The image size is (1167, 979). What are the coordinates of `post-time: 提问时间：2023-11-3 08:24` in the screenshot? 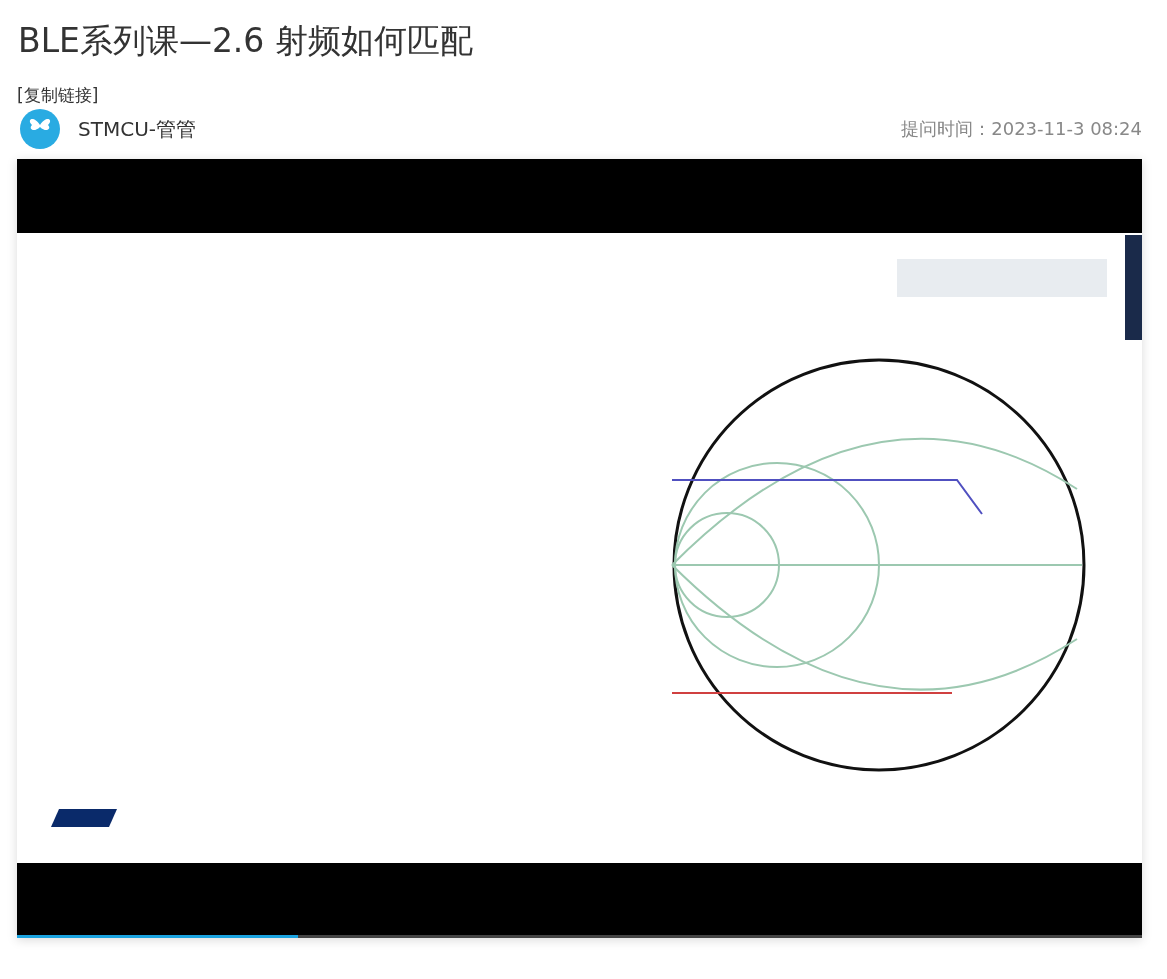 It's located at (1021, 129).